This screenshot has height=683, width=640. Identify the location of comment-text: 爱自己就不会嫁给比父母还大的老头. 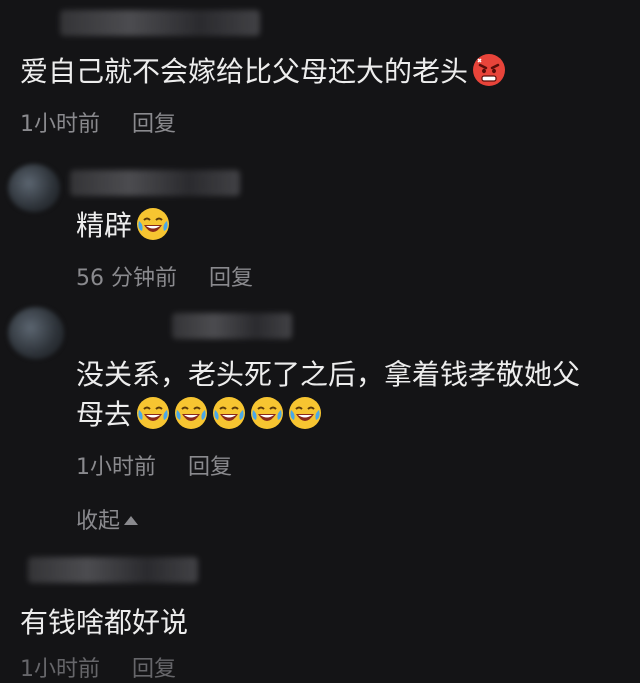
(263, 72).